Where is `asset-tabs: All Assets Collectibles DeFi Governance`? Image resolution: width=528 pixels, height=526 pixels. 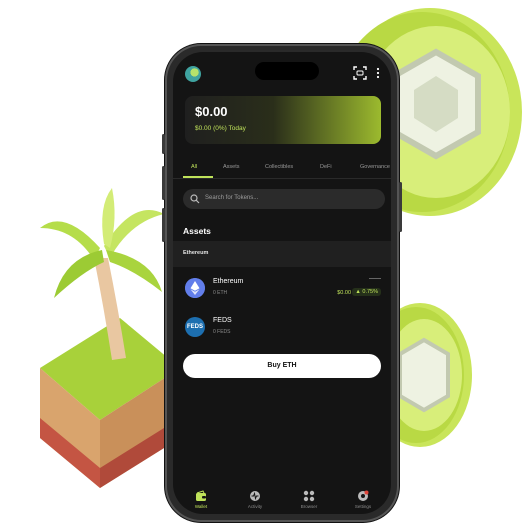 asset-tabs: All Assets Collectibles DeFi Governance is located at coordinates (282, 170).